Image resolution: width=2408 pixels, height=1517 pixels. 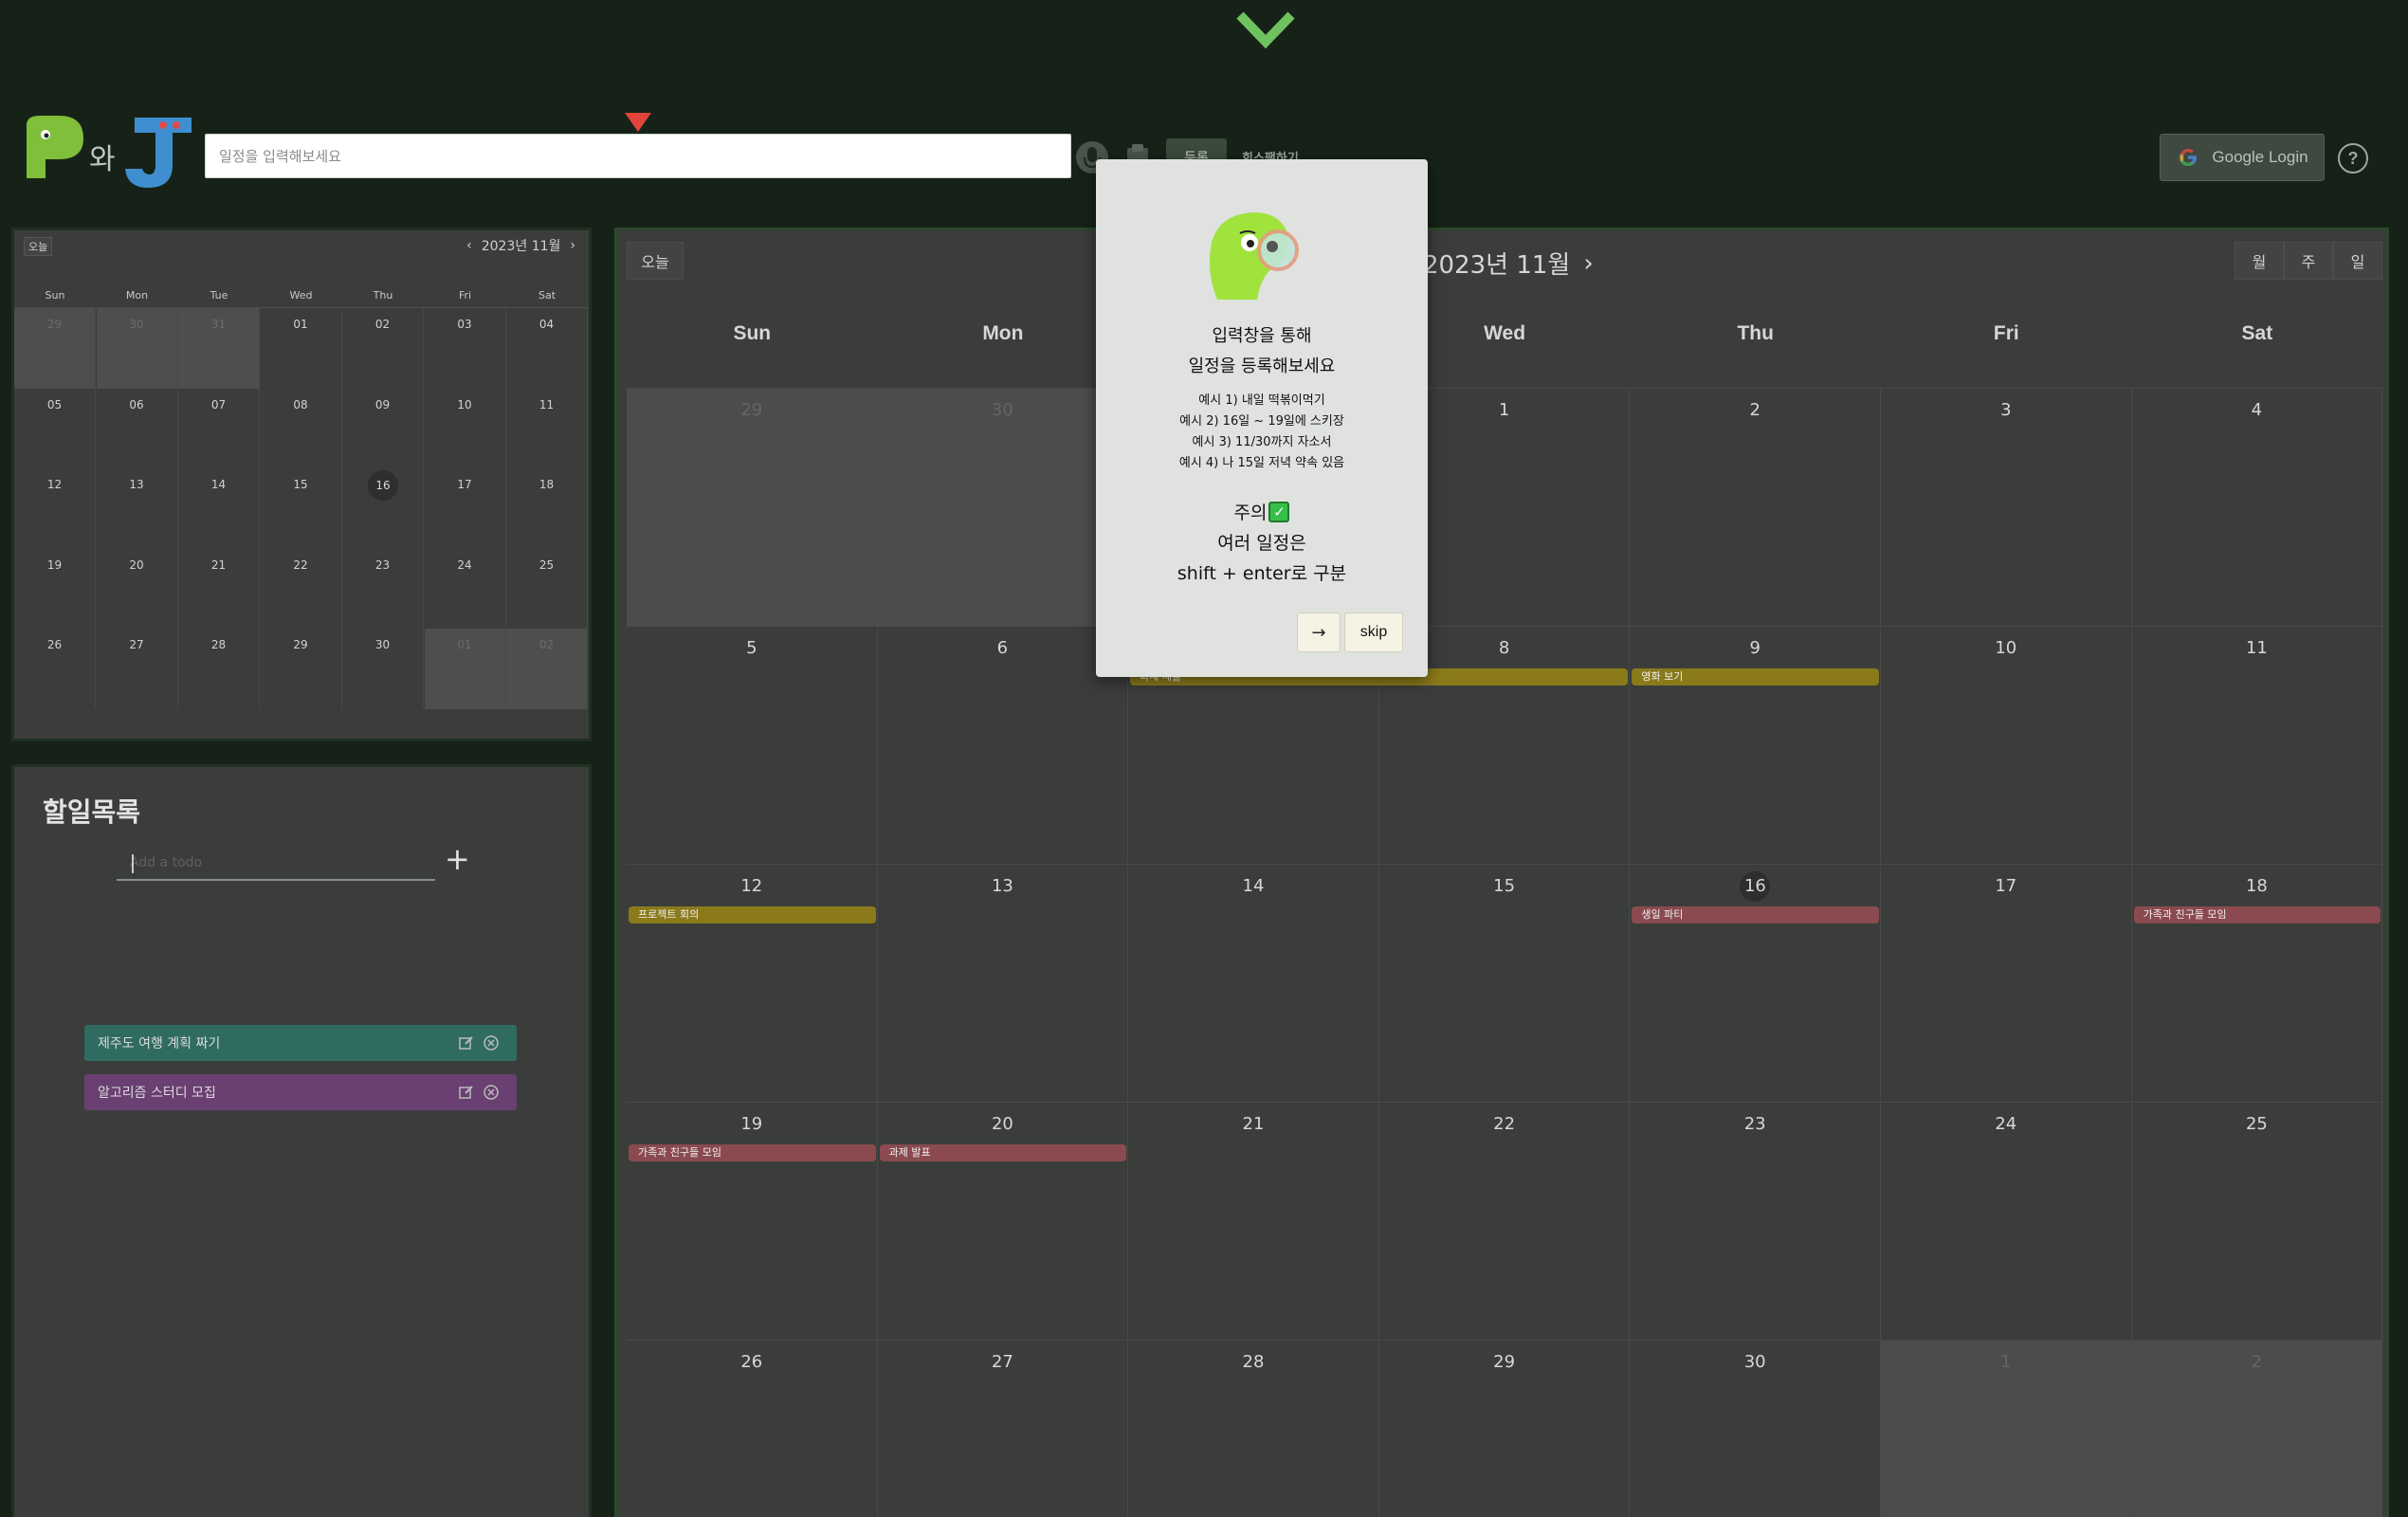 I want to click on day-cell: 13, so click(x=1003, y=983).